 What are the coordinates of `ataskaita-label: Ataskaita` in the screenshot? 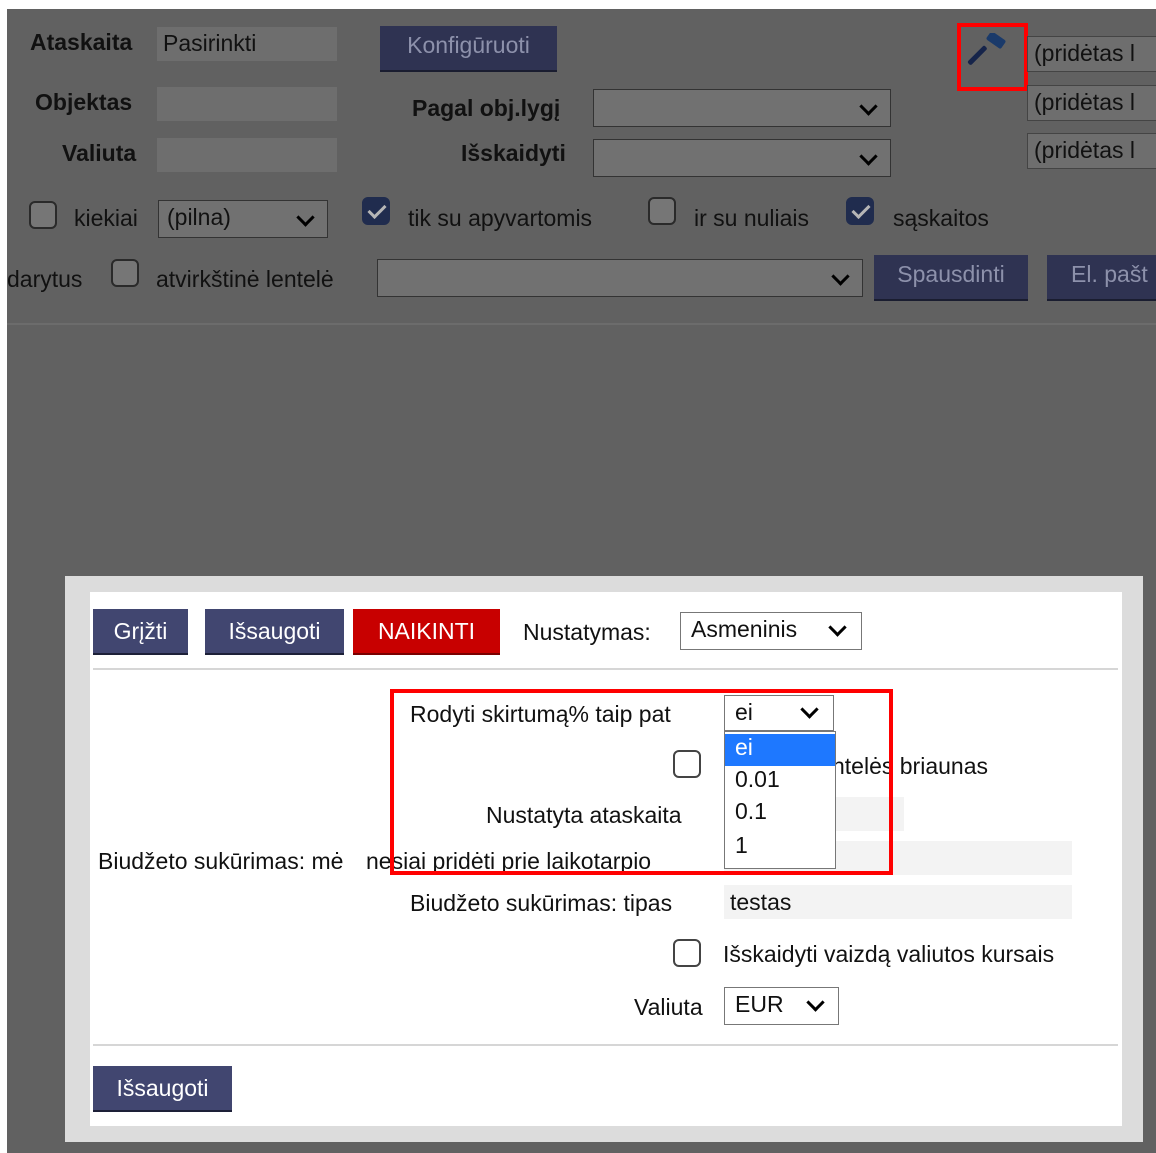 It's located at (81, 42).